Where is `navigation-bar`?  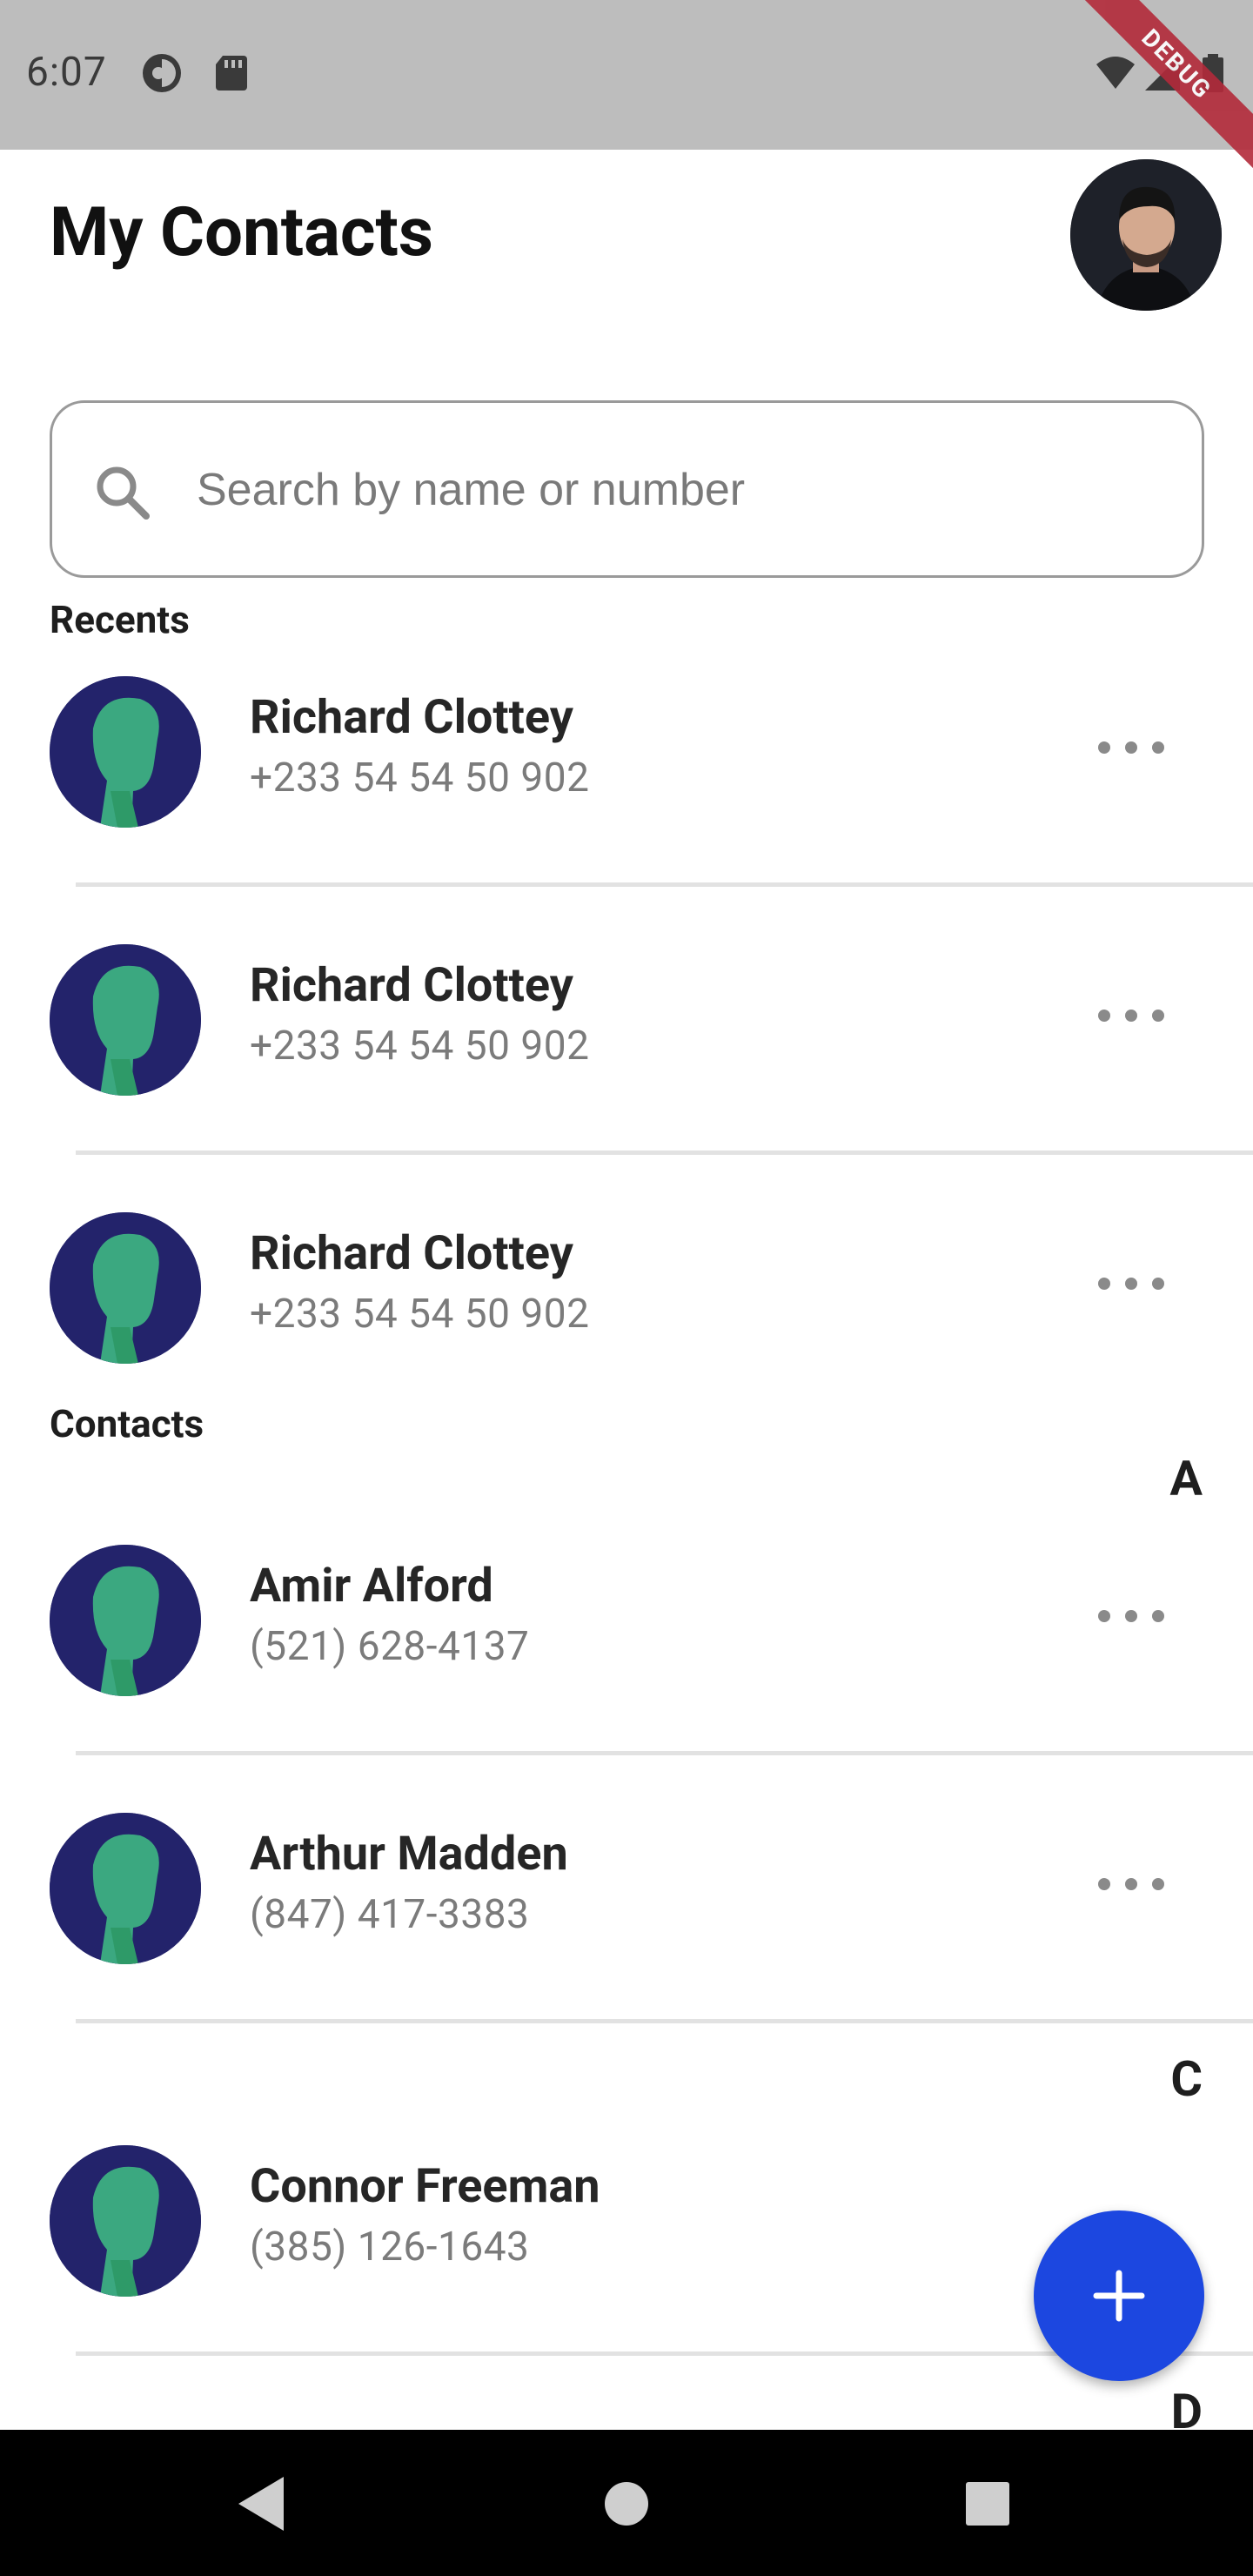 navigation-bar is located at coordinates (626, 2503).